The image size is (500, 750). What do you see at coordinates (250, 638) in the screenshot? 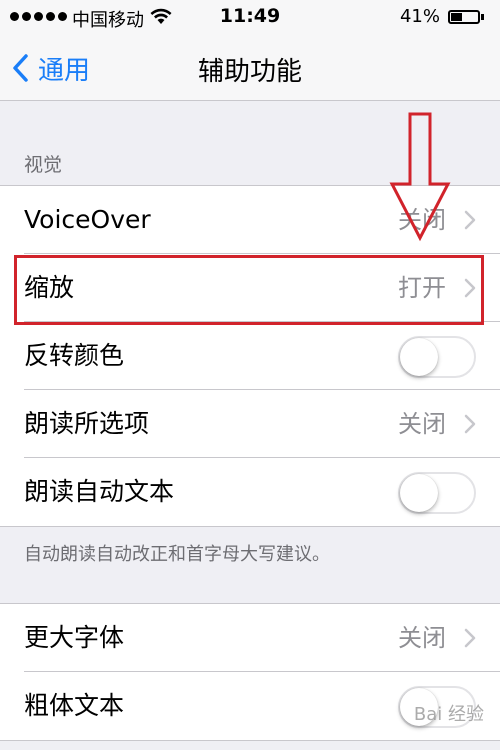
I see `row-larger-type: 更大字体 关闭` at bounding box center [250, 638].